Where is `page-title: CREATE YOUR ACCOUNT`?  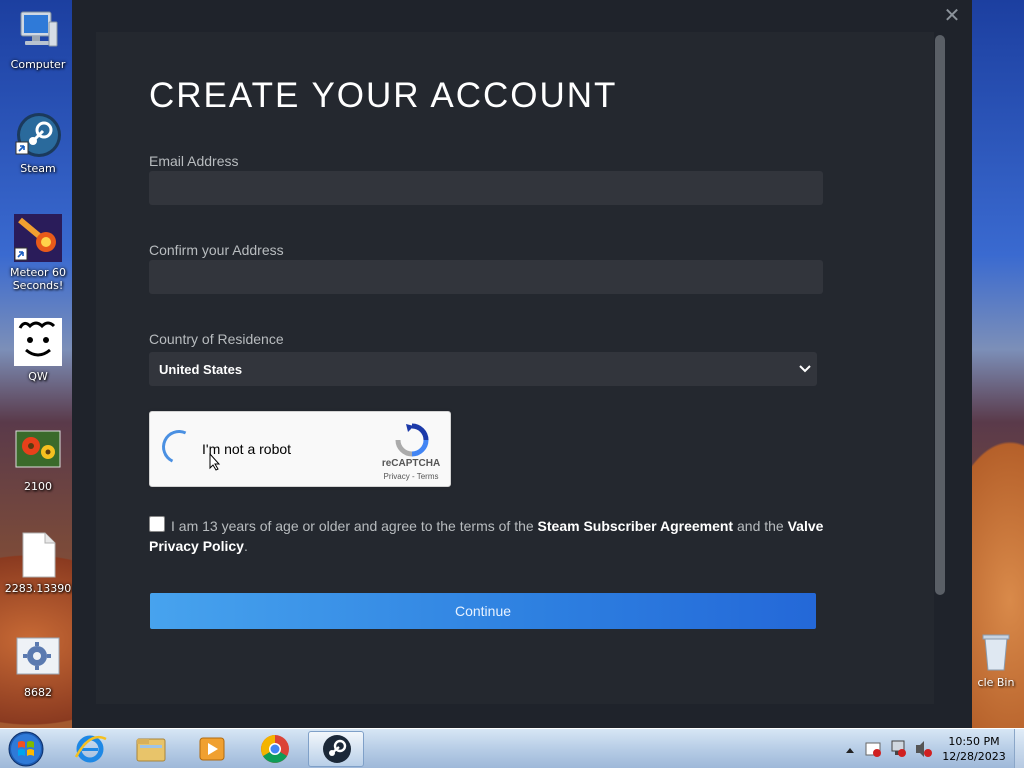
page-title: CREATE YOUR ACCOUNT is located at coordinates (383, 95).